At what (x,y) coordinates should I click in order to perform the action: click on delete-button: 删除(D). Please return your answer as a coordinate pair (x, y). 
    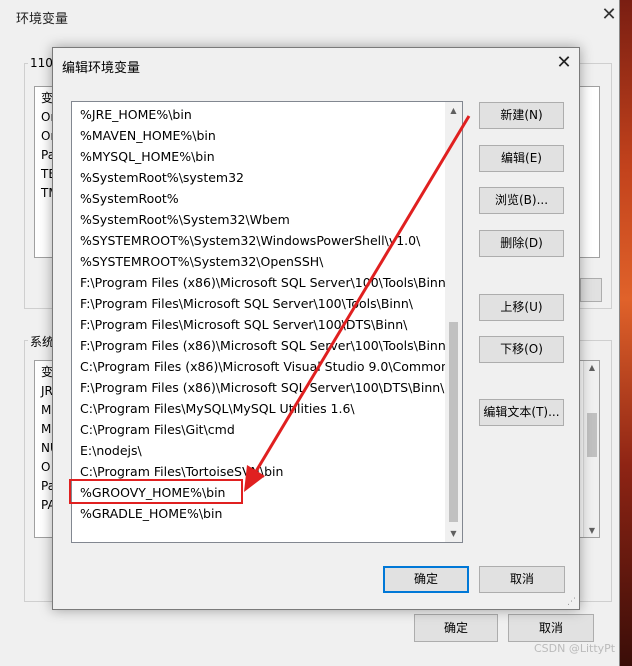
    Looking at the image, I should click on (521, 243).